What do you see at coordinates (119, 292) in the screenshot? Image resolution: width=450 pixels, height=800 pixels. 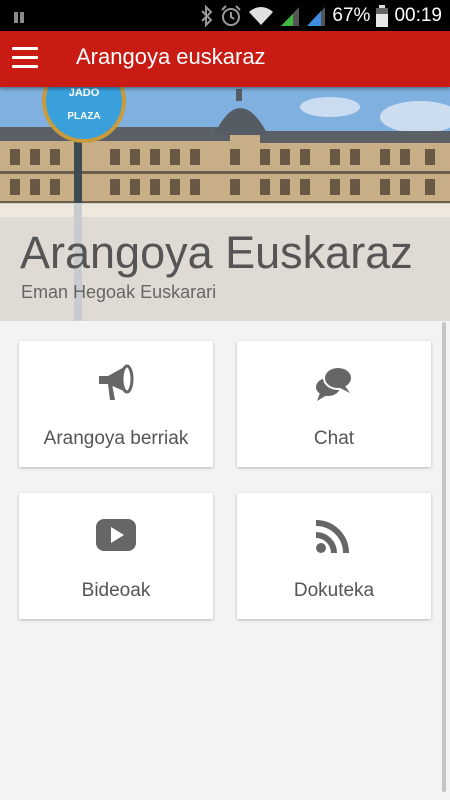 I see `hero-subtitle: Eman Hegoak Euskarari` at bounding box center [119, 292].